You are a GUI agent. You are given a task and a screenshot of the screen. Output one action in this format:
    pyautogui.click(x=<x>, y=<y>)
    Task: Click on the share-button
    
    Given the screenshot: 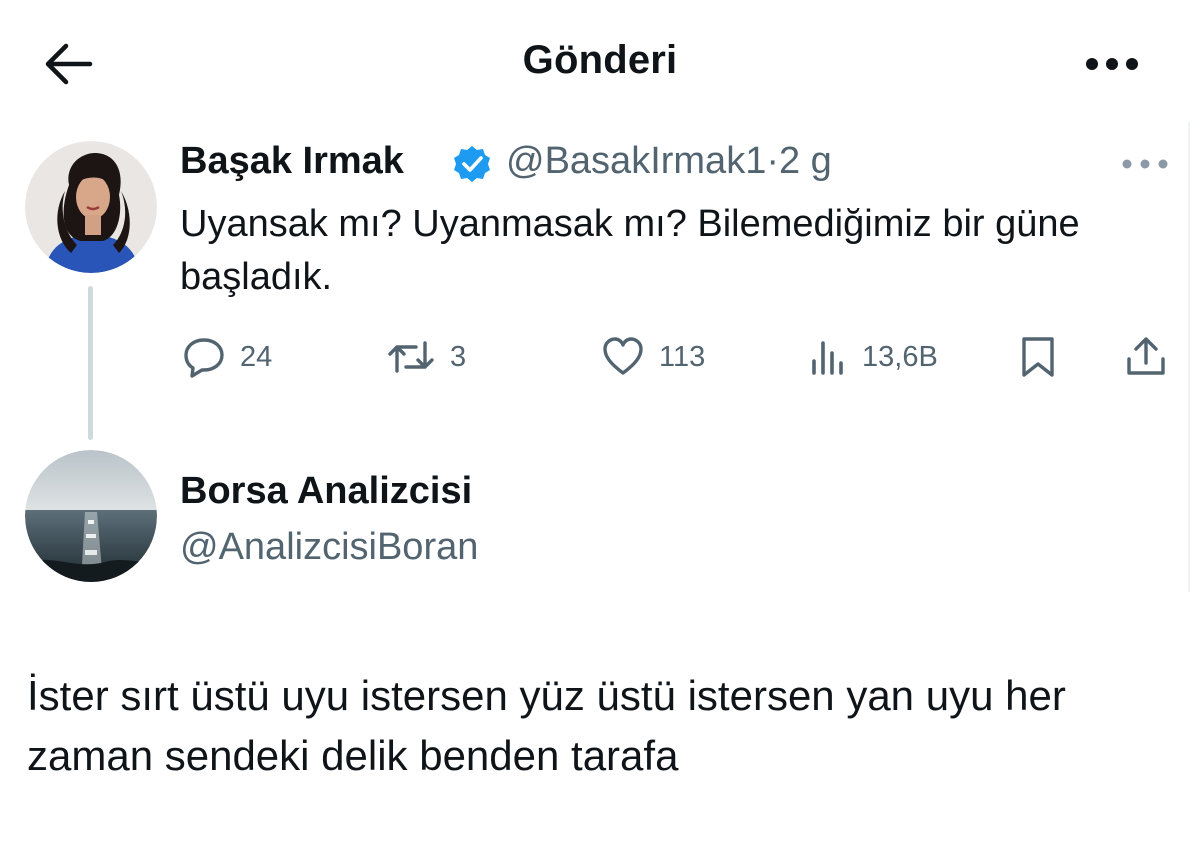 What is the action you would take?
    pyautogui.click(x=1146, y=357)
    